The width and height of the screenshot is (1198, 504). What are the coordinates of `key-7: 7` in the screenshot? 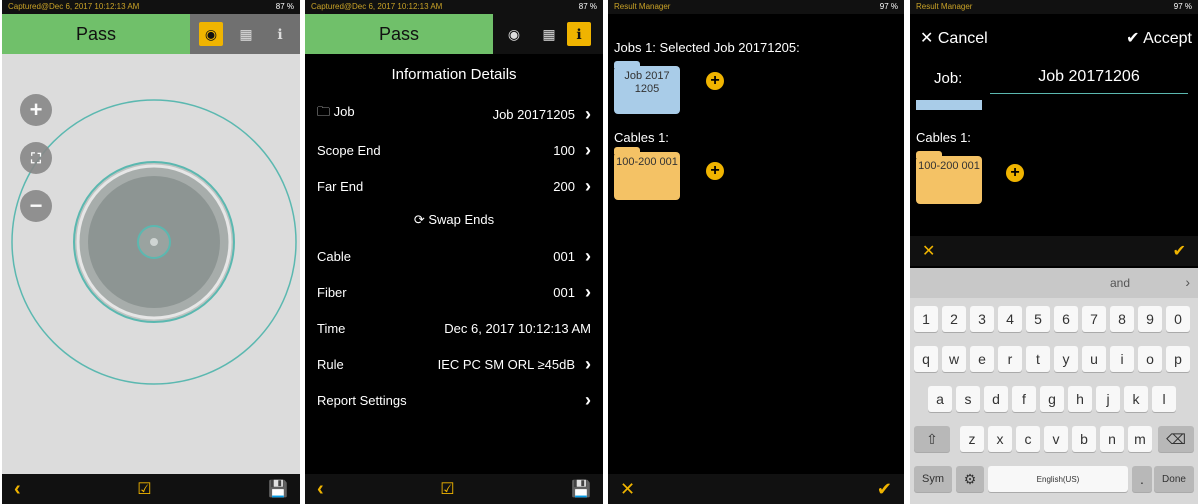 It's located at (1094, 319).